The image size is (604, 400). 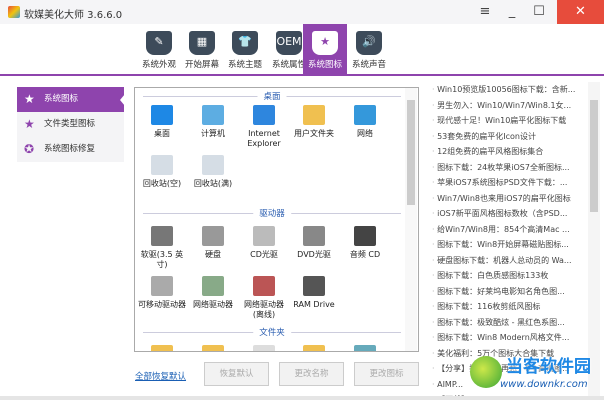 I want to click on tab-icon: 👕, so click(x=245, y=43).